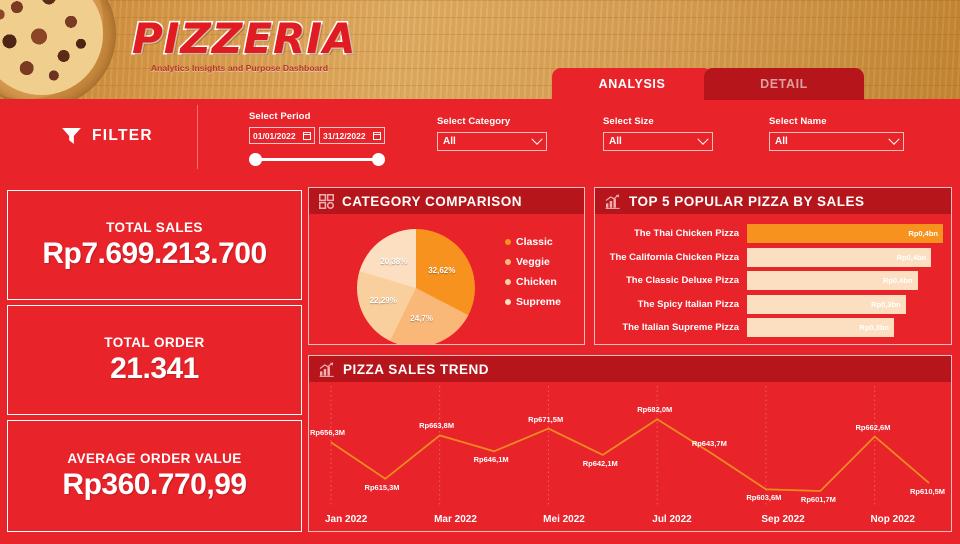 This screenshot has height=544, width=960. Describe the element at coordinates (600, 463) in the screenshot. I see `trend-value-label: Rp642,1M` at that location.